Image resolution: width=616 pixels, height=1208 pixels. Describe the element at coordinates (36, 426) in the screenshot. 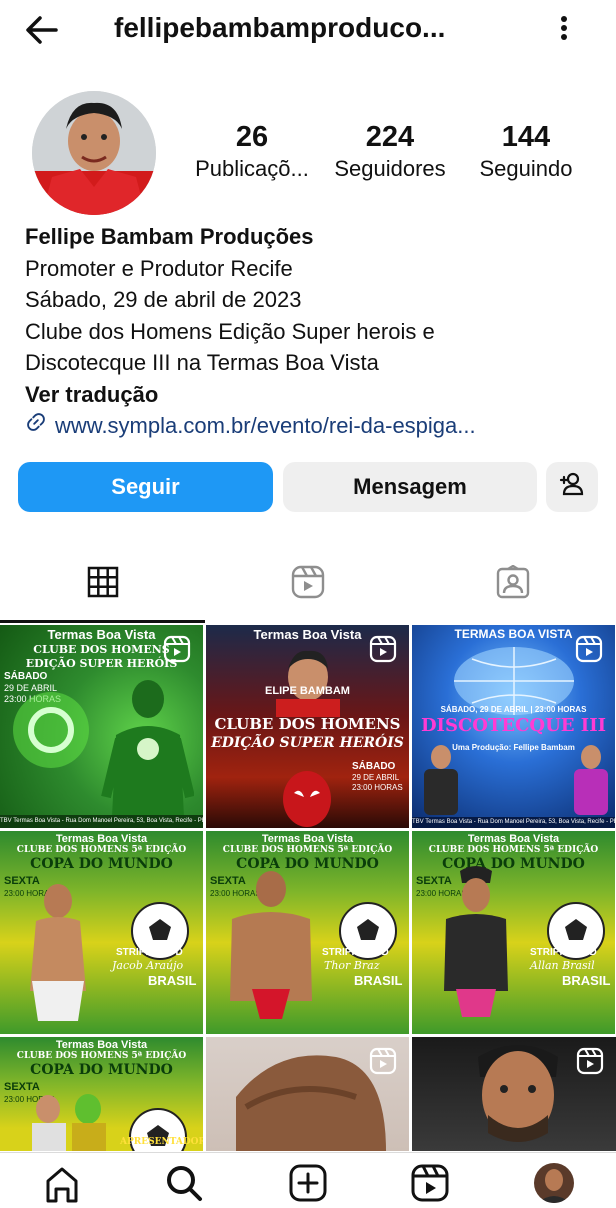

I see `link-icon` at that location.